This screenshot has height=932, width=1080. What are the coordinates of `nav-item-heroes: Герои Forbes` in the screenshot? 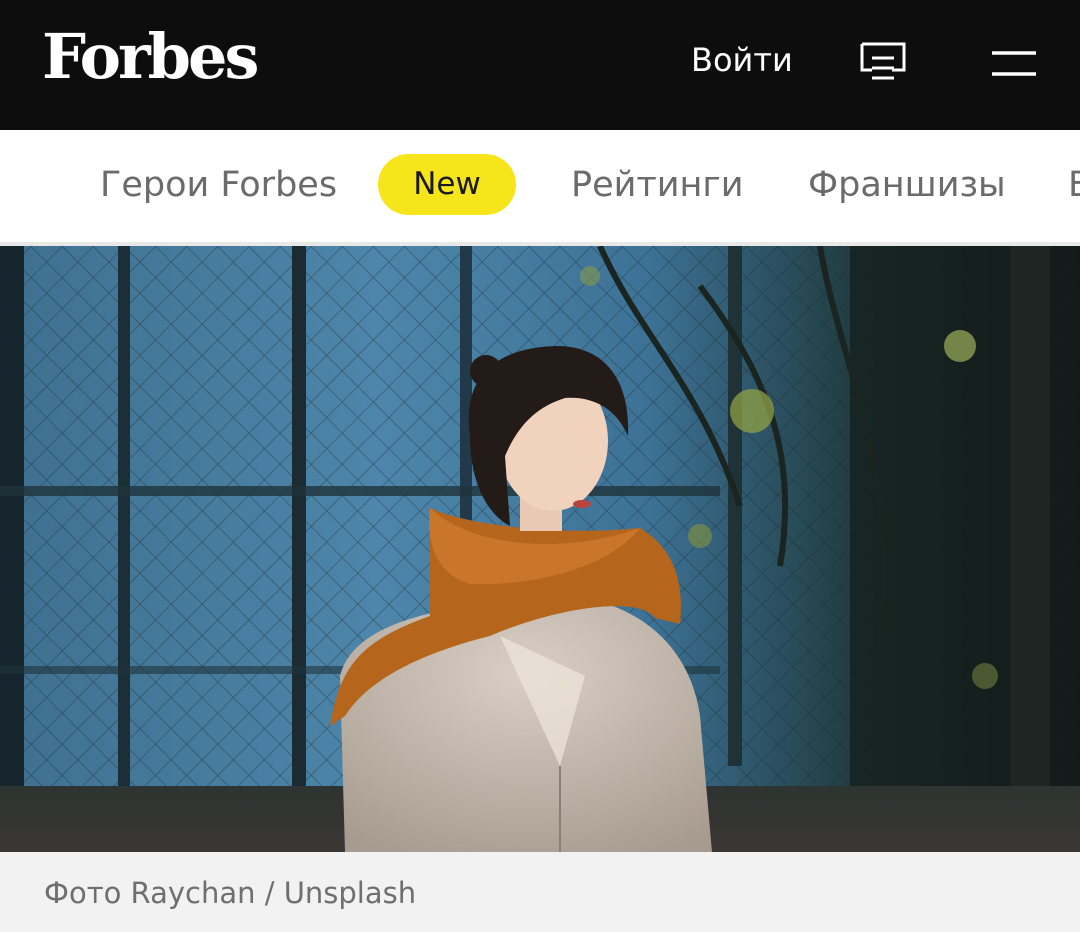 It's located at (218, 185).